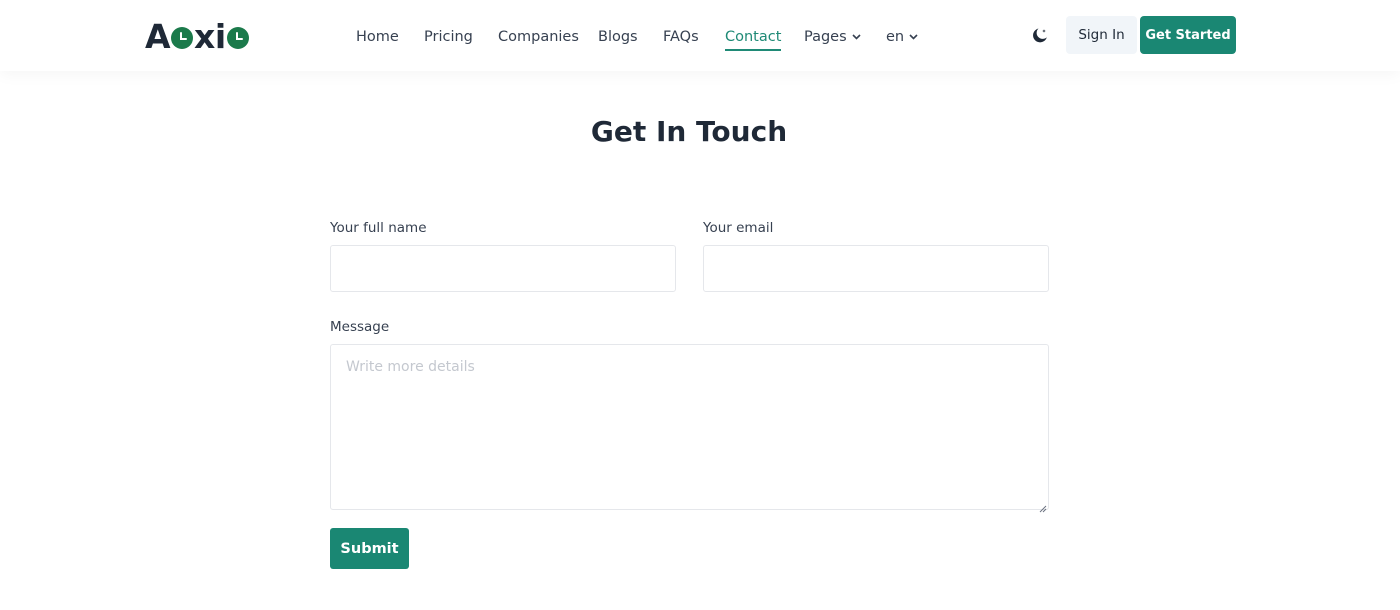  What do you see at coordinates (378, 228) in the screenshot?
I see `full-name-label: Your full name` at bounding box center [378, 228].